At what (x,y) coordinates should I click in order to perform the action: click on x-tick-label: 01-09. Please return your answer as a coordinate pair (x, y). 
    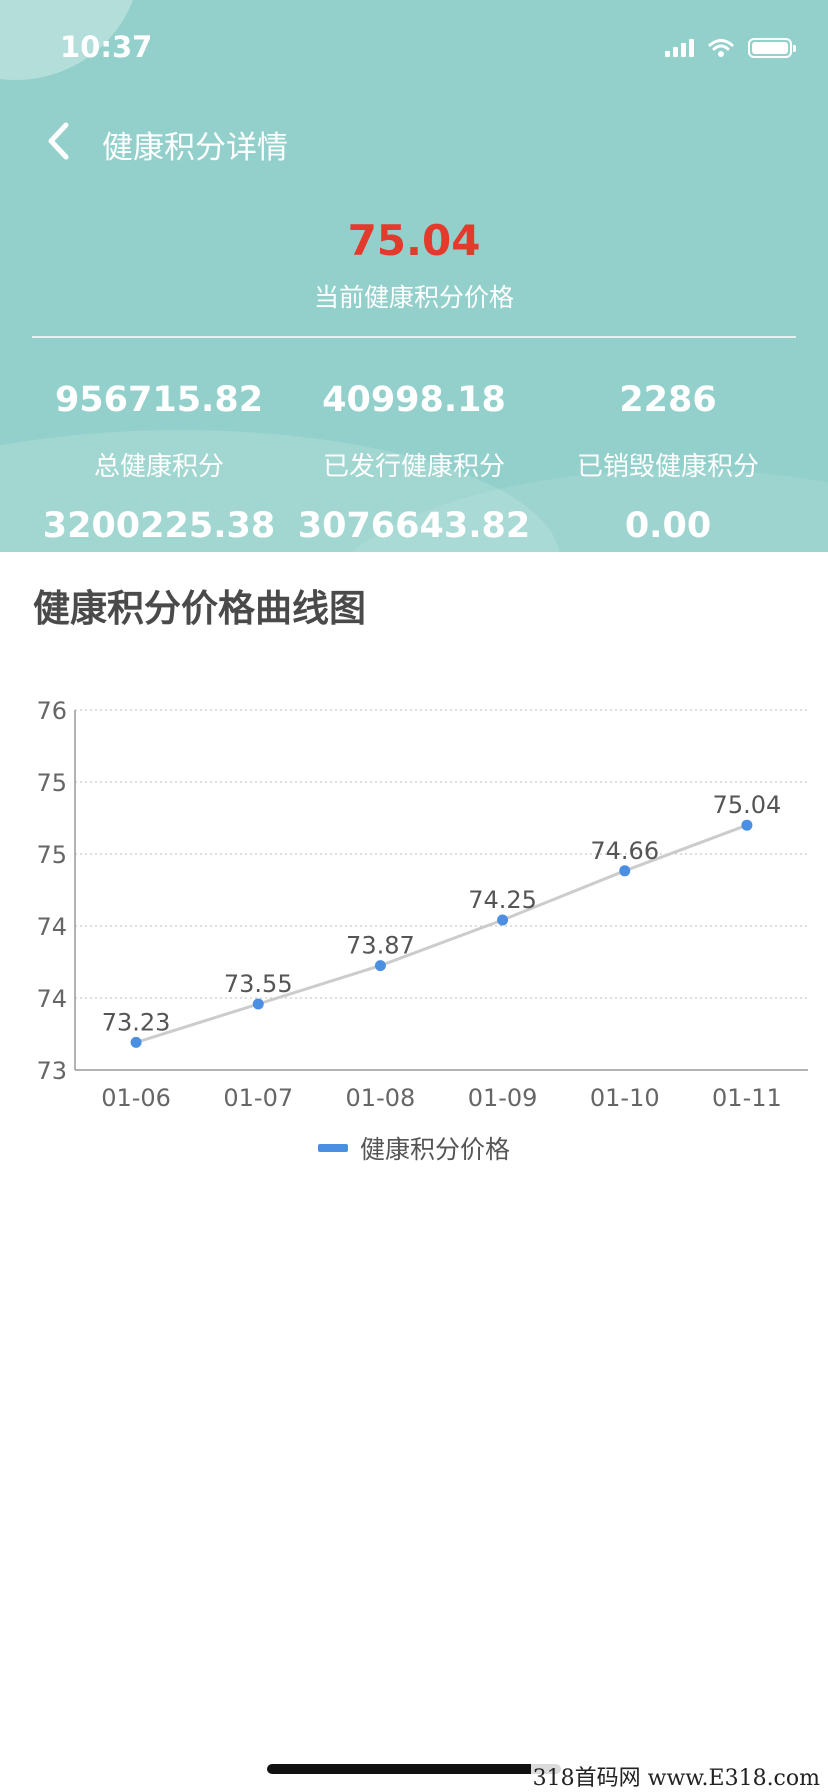
    Looking at the image, I should click on (503, 1098).